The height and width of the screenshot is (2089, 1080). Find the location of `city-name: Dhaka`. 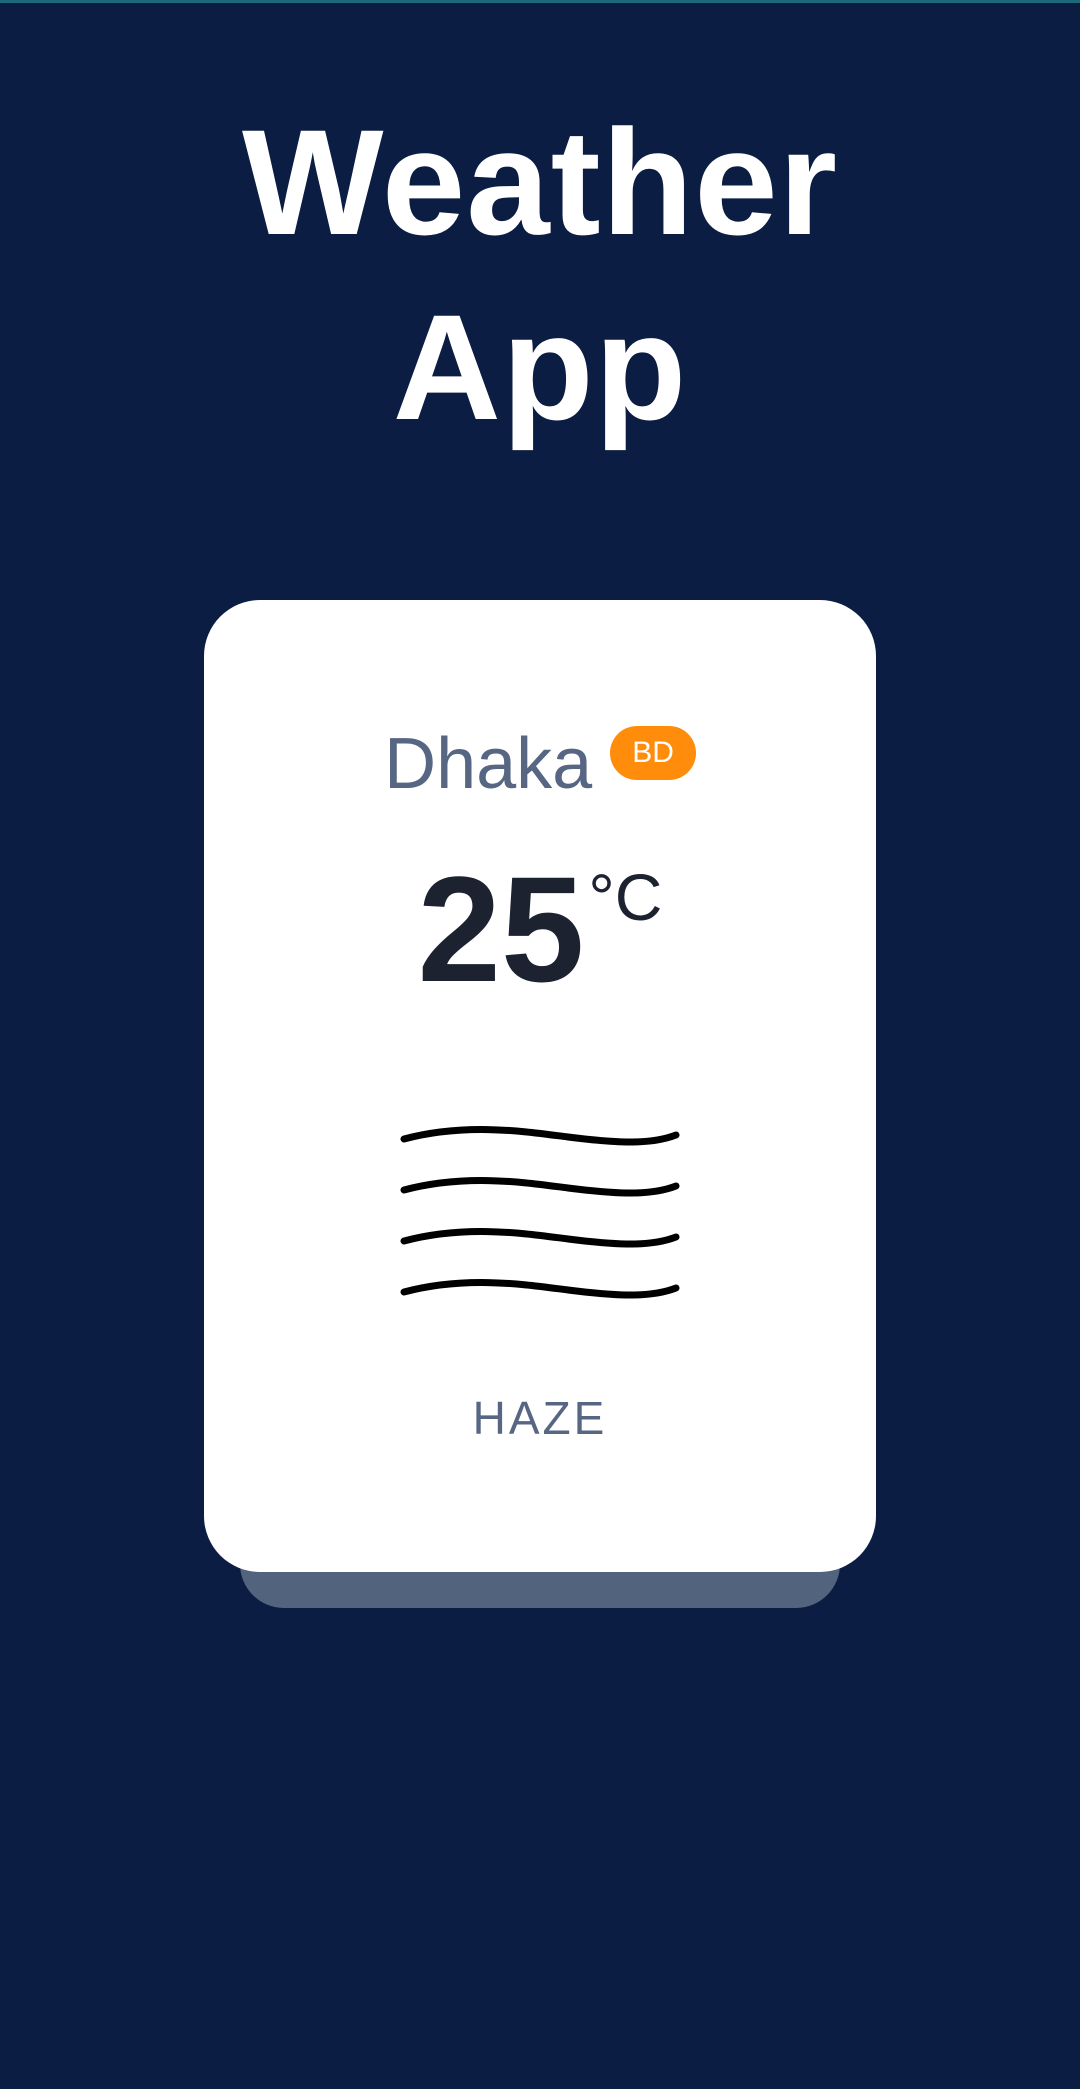

city-name: Dhaka is located at coordinates (488, 764).